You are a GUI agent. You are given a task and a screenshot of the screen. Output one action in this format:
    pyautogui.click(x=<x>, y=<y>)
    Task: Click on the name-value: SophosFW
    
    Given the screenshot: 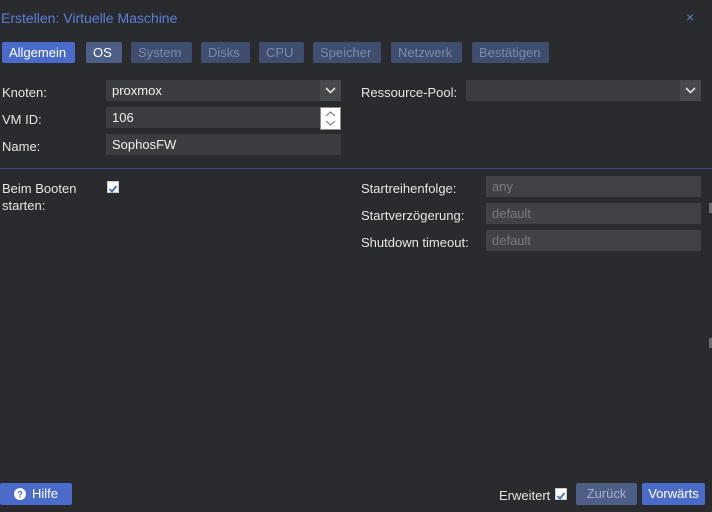 What is the action you would take?
    pyautogui.click(x=144, y=144)
    